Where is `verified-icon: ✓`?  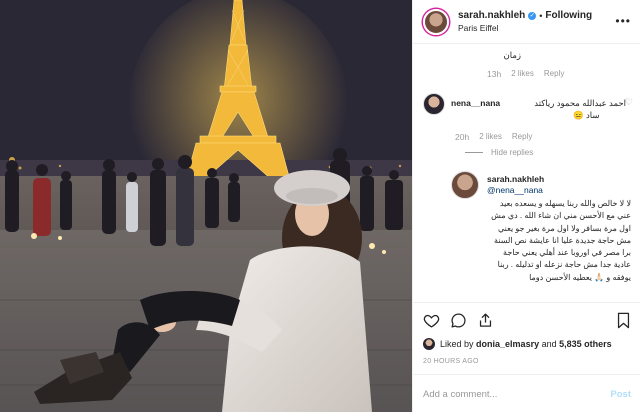 verified-icon: ✓ is located at coordinates (532, 15).